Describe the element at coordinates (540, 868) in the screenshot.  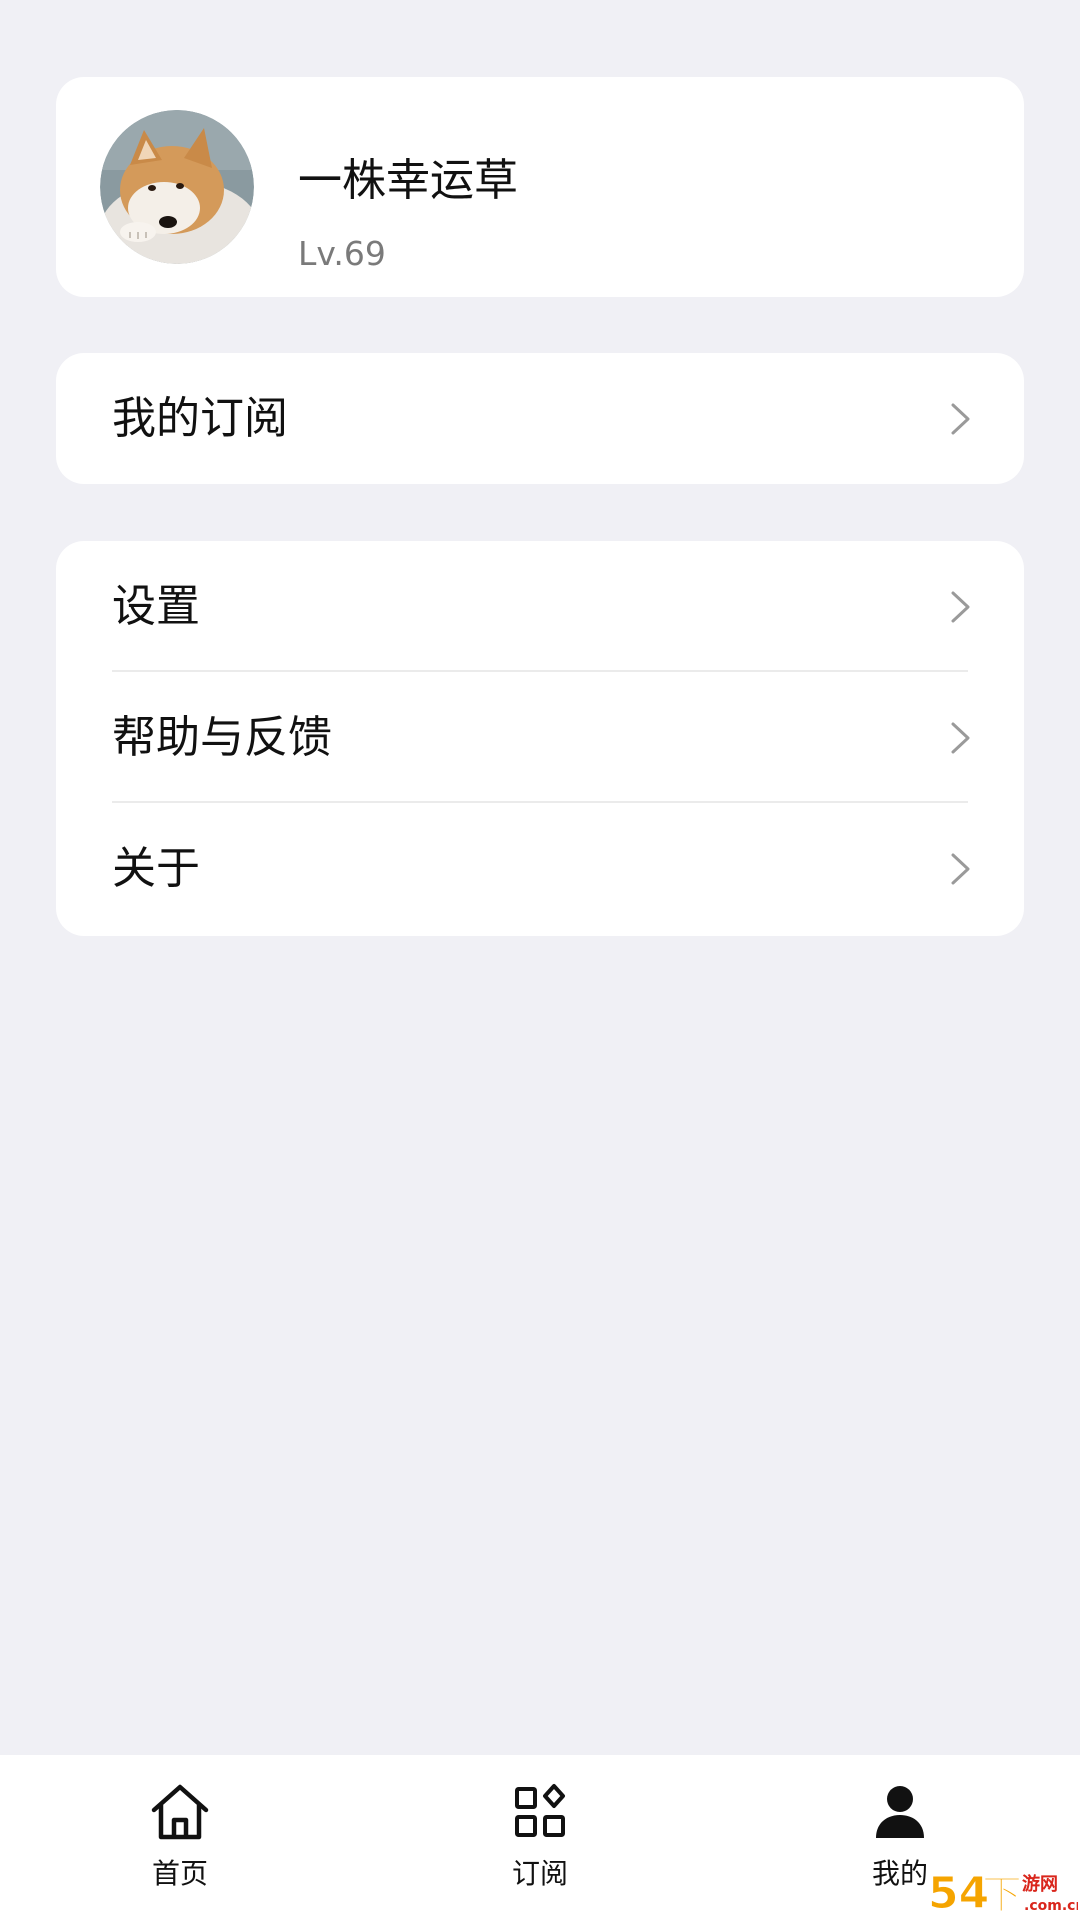
I see `menu-item-about: 关于` at that location.